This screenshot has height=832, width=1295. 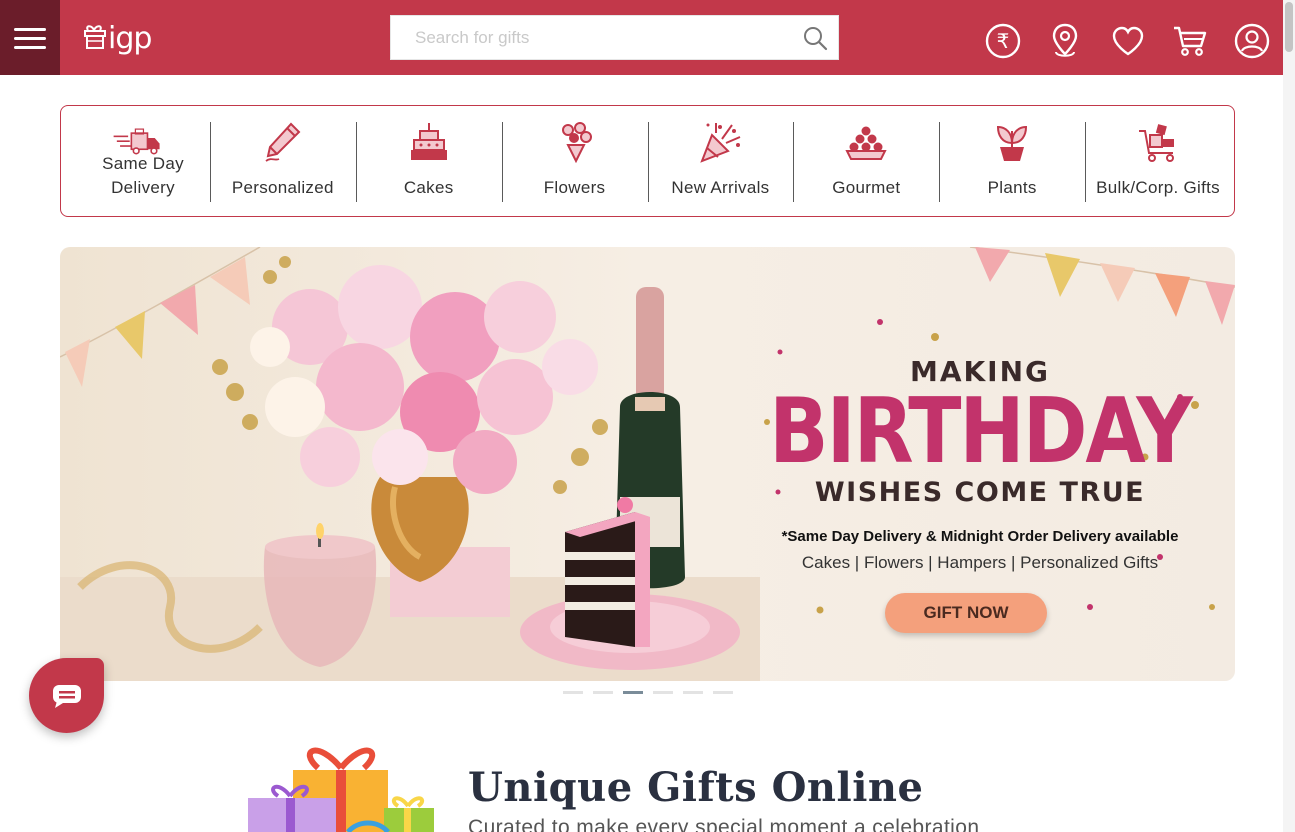 What do you see at coordinates (341, 789) in the screenshot?
I see `gift-boxes-illustration` at bounding box center [341, 789].